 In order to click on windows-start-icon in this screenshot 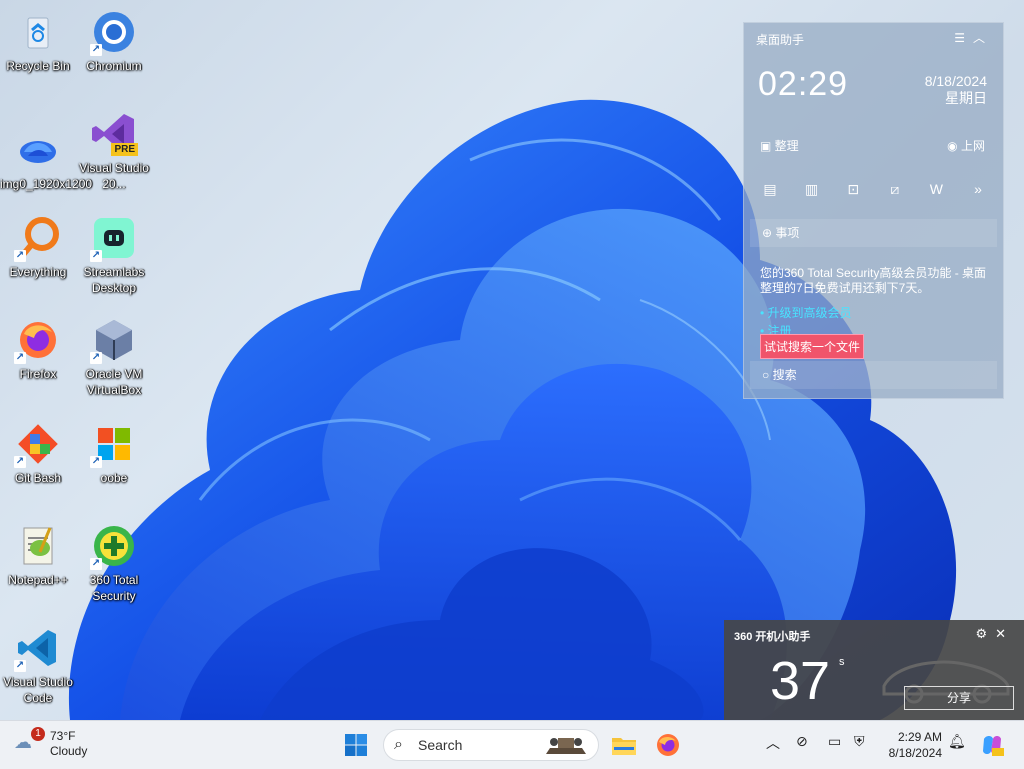, I will do `click(356, 745)`.